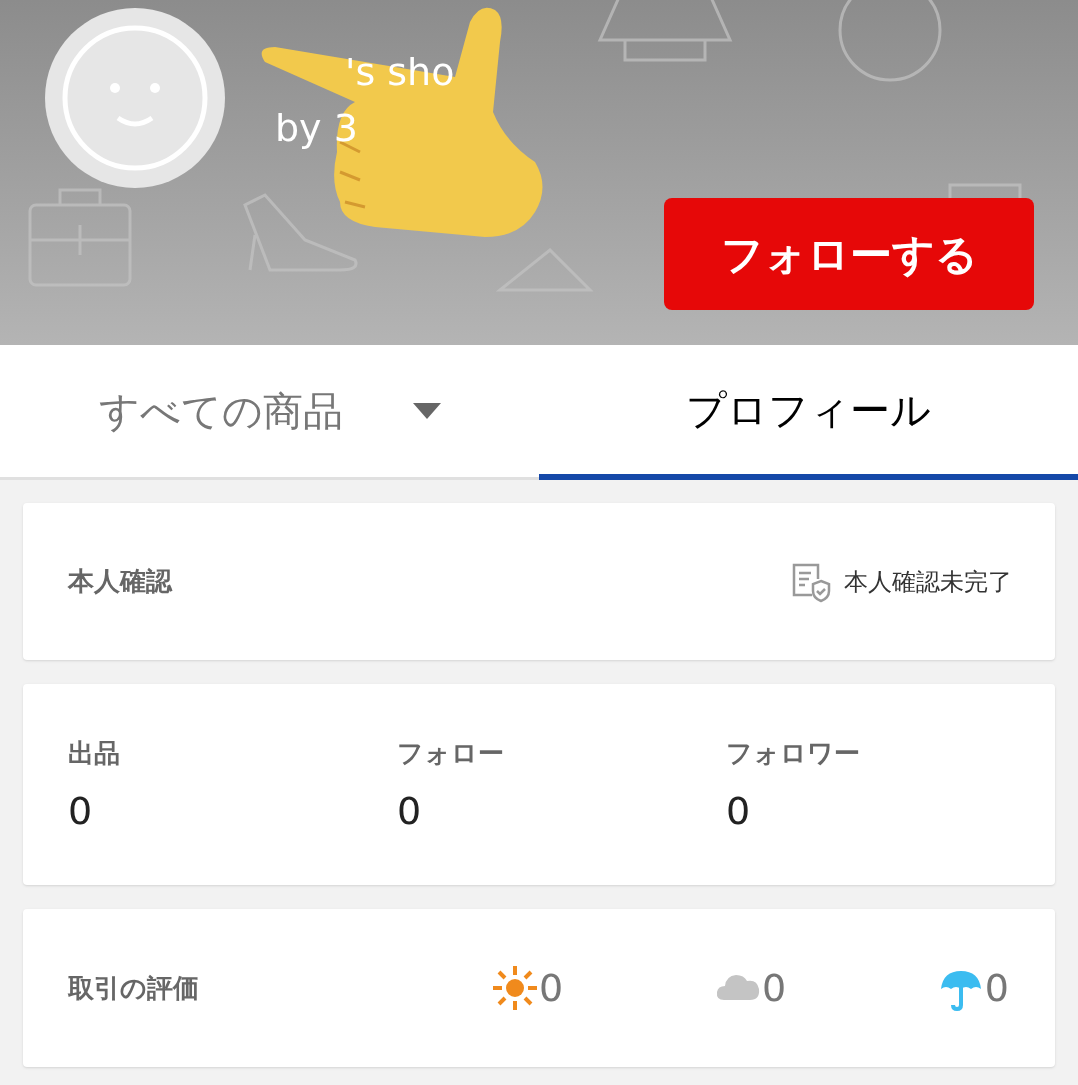 The image size is (1078, 1085). What do you see at coordinates (120, 581) in the screenshot?
I see `identity-label: 本人確認` at bounding box center [120, 581].